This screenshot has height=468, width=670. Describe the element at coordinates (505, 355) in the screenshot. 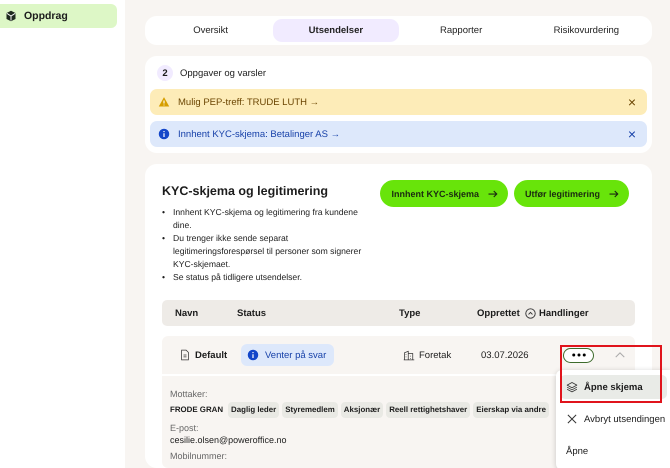

I see `date-text: 03.07.2026` at that location.